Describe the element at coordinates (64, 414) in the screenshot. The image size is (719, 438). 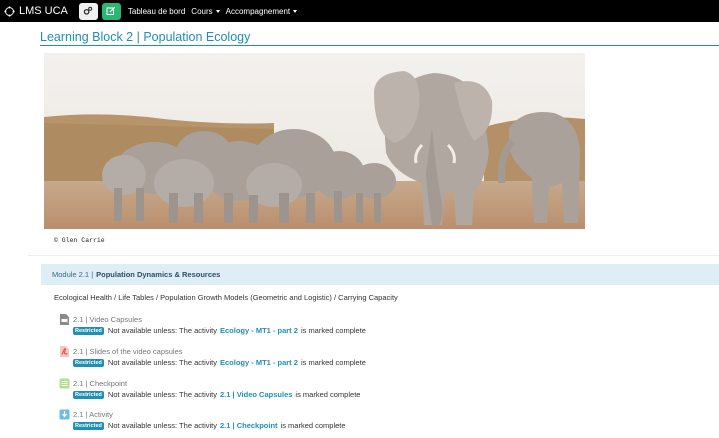
I see `activity-icon` at that location.